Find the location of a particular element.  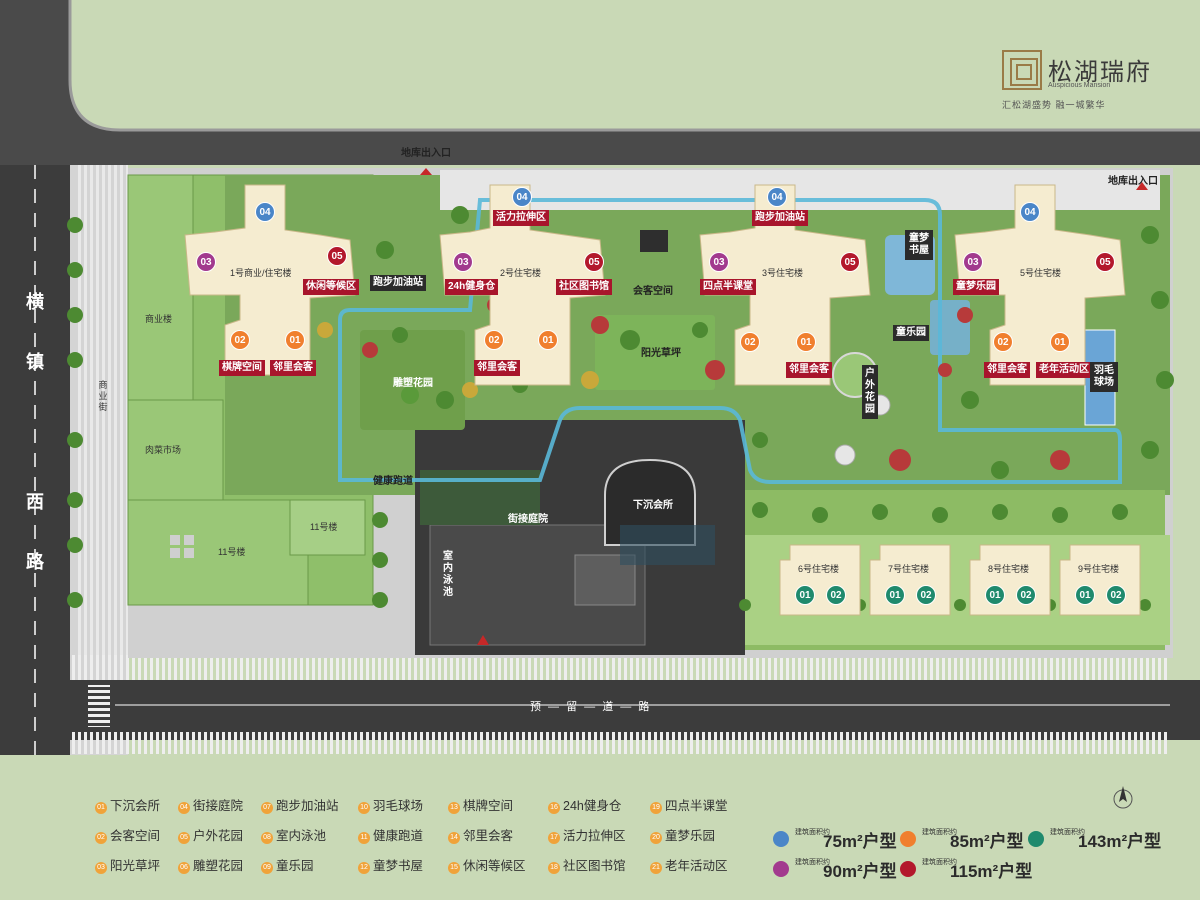

badge-b1-05: 05 is located at coordinates (337, 256).